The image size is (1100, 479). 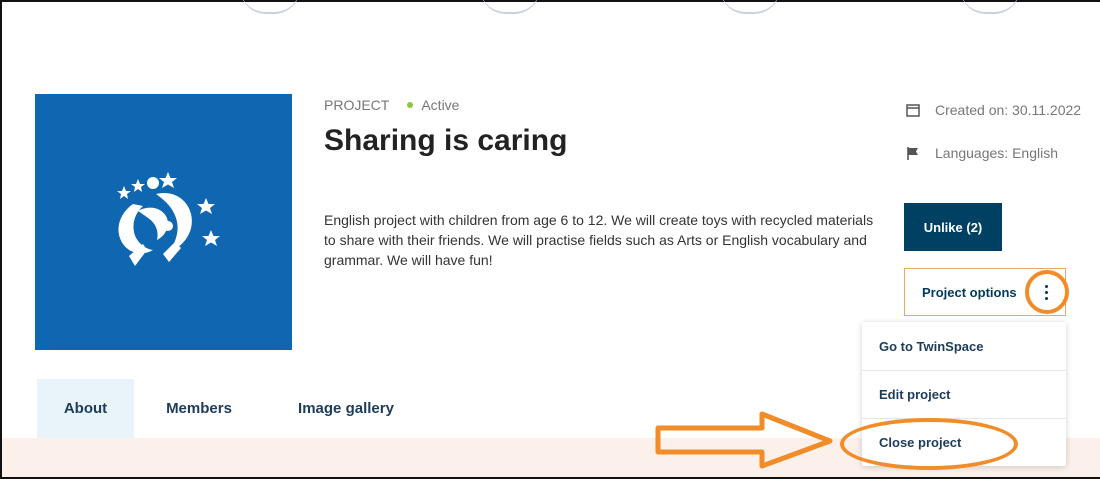 What do you see at coordinates (446, 140) in the screenshot?
I see `project-title: Sharing is caring` at bounding box center [446, 140].